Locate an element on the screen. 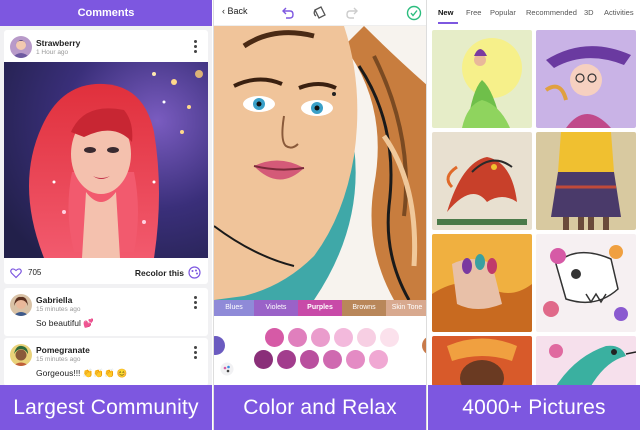  tab-recommended: Recommended is located at coordinates (551, 12).